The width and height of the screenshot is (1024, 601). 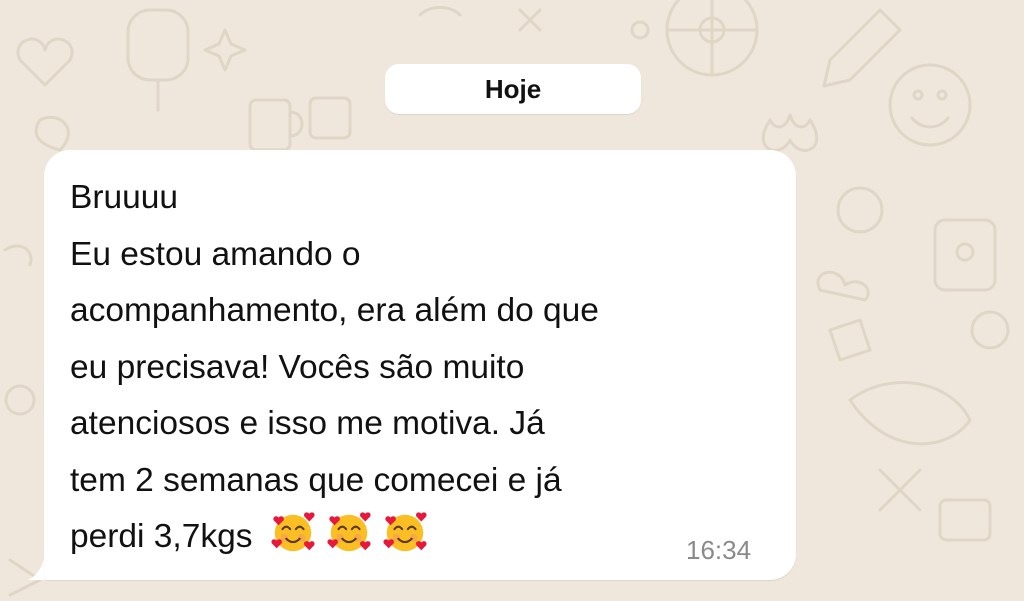 I want to click on message-last-line: perdi 3,7kgs, so click(x=430, y=537).